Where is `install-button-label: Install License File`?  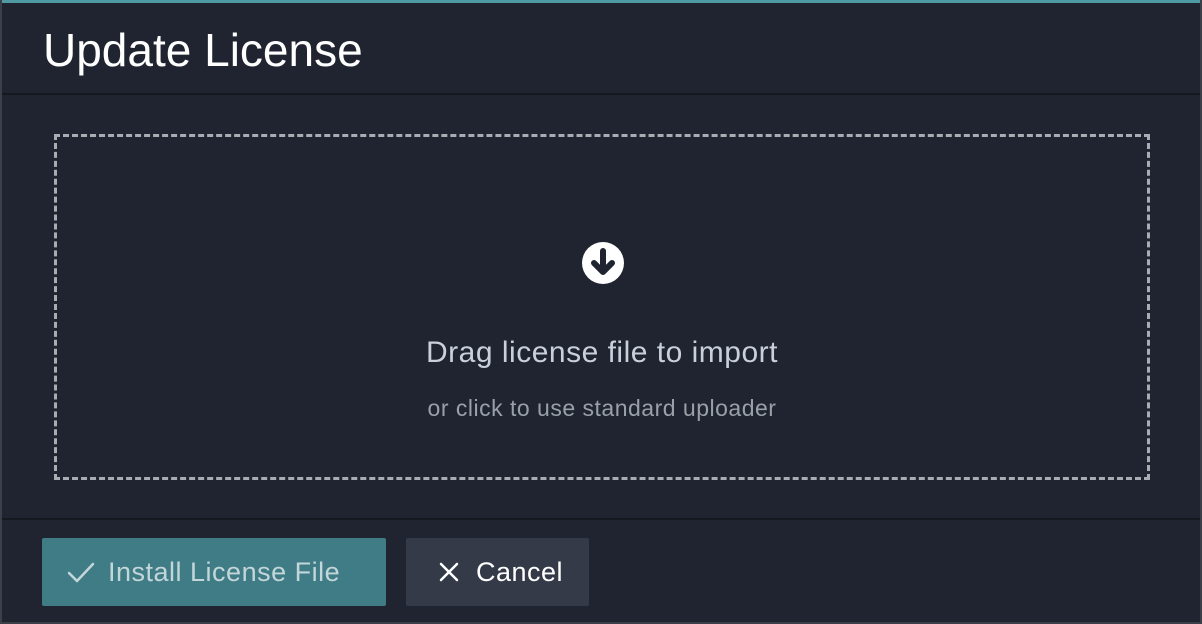
install-button-label: Install License File is located at coordinates (224, 571).